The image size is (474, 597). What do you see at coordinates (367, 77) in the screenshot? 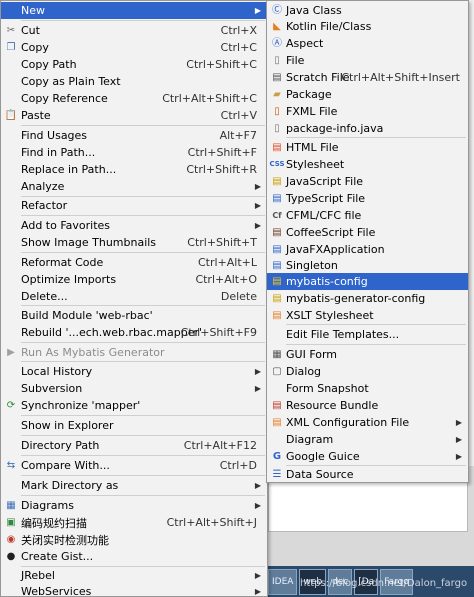
I see `submenu-item-scratch-file: ▤ Scratch File Ctrl+Alt+Shift+Insert` at bounding box center [367, 77].